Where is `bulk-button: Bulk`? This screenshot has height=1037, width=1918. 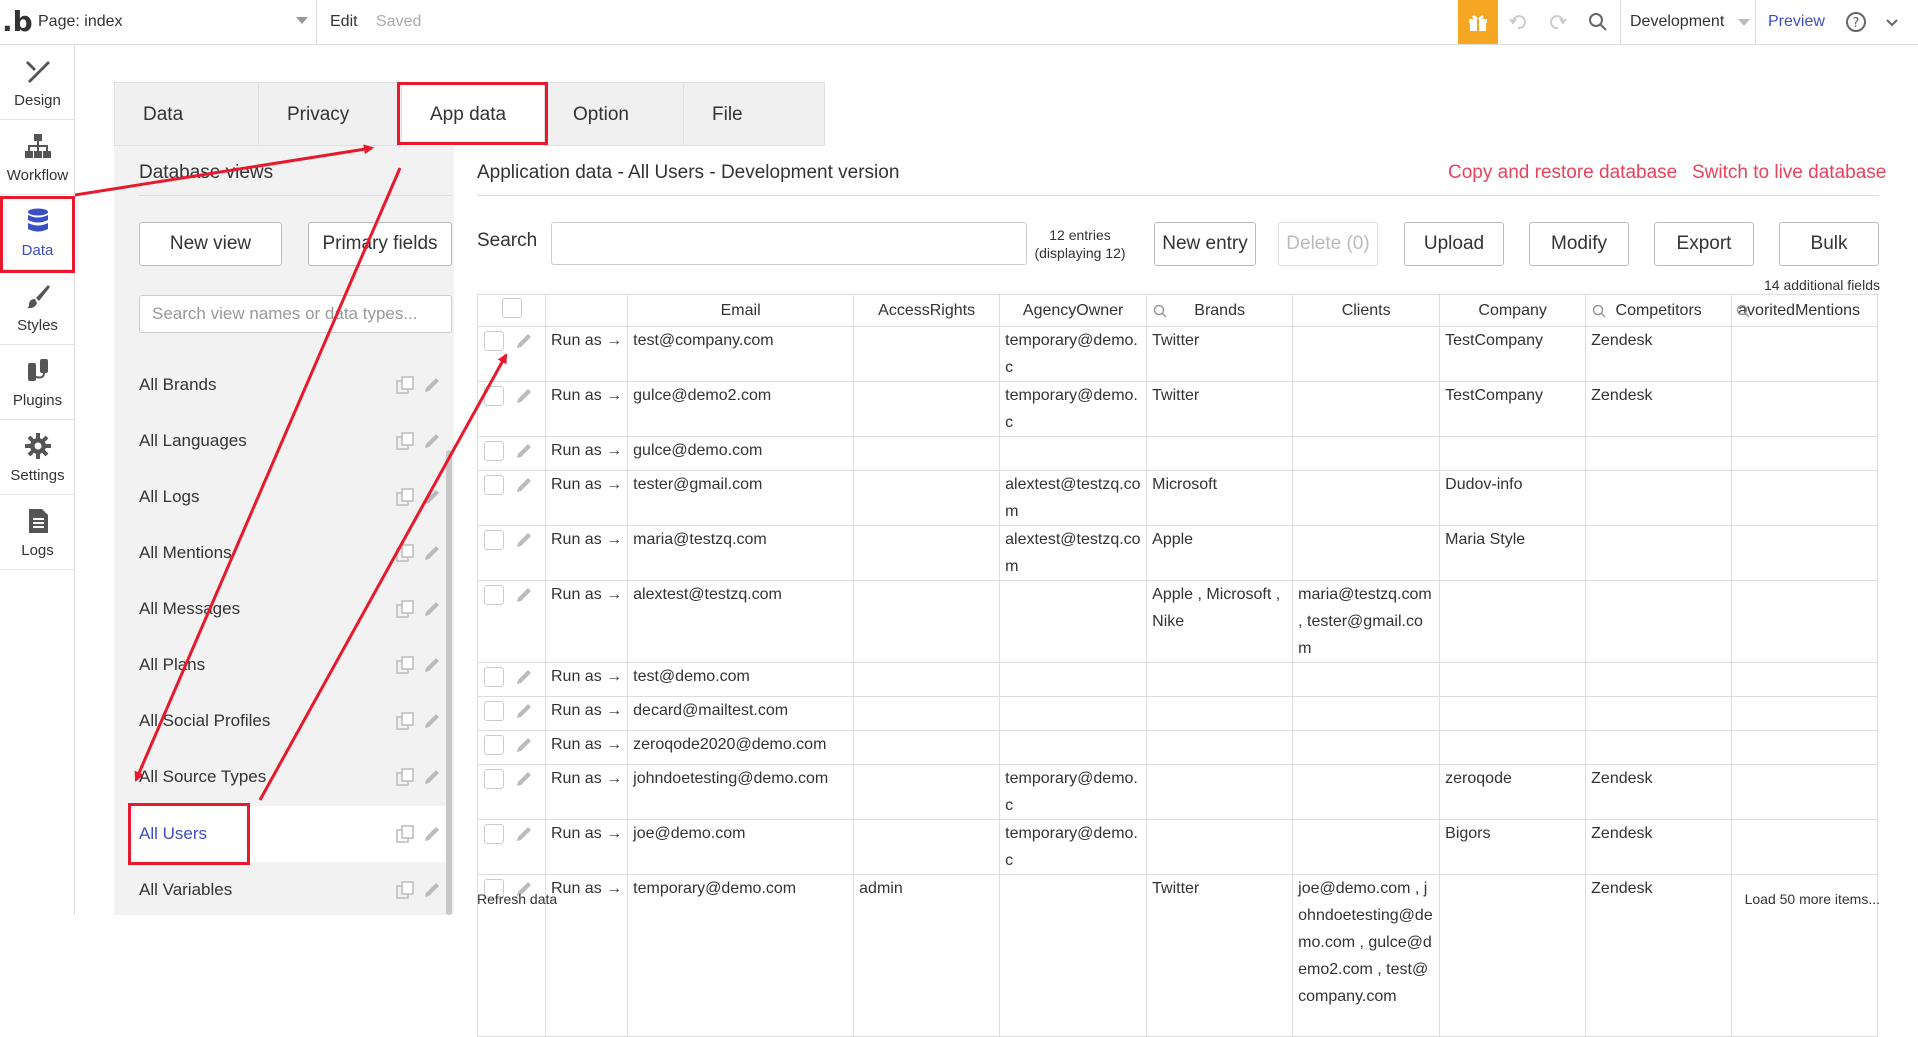
bulk-button: Bulk is located at coordinates (1829, 244).